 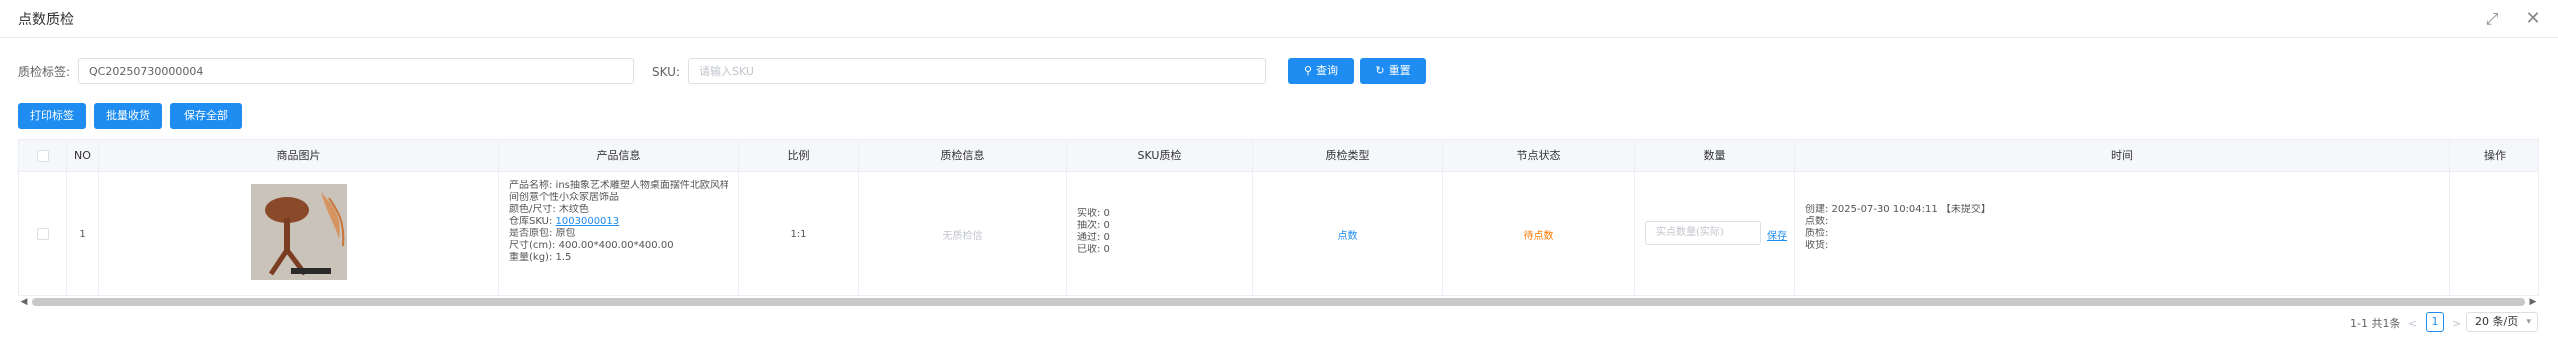 What do you see at coordinates (83, 156) in the screenshot?
I see `col-no: NO` at bounding box center [83, 156].